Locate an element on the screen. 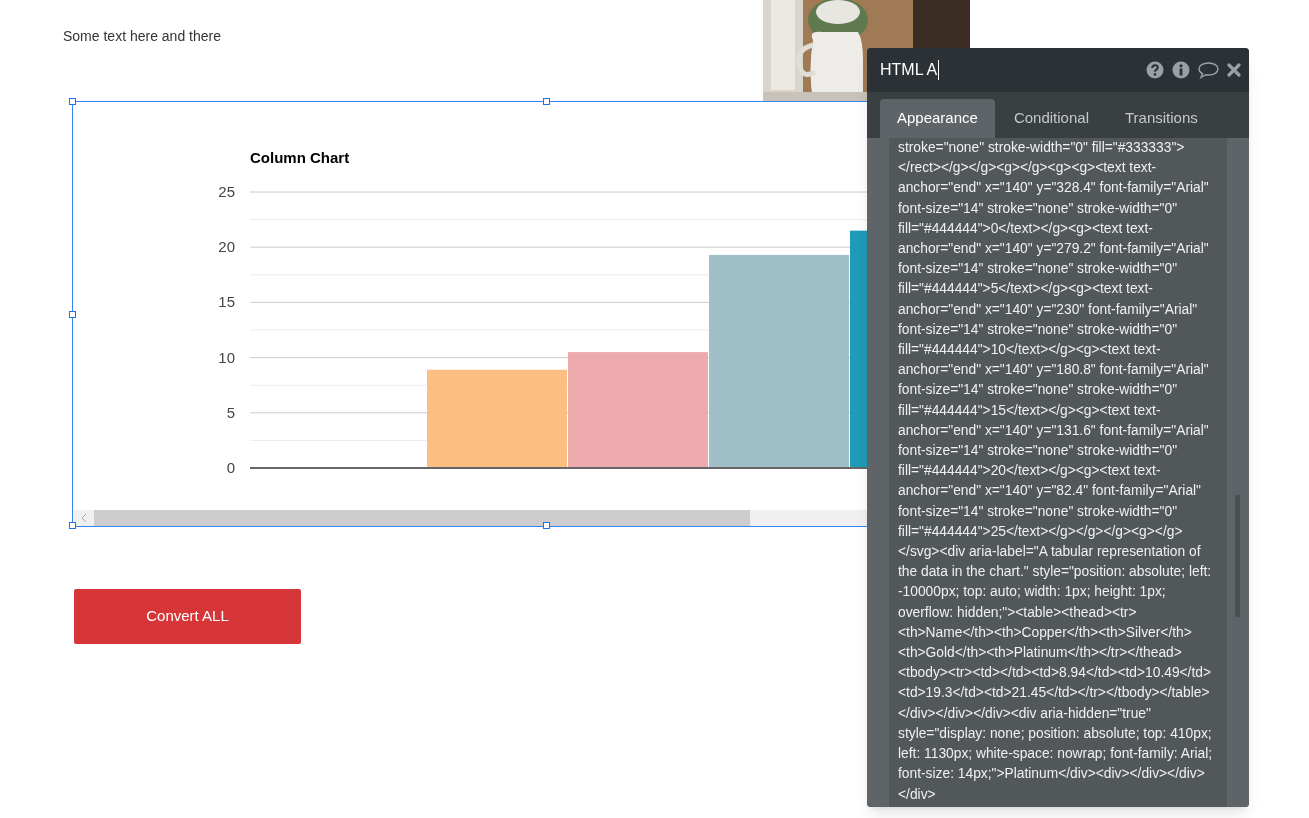  panel-tab: Appearance is located at coordinates (937, 118).